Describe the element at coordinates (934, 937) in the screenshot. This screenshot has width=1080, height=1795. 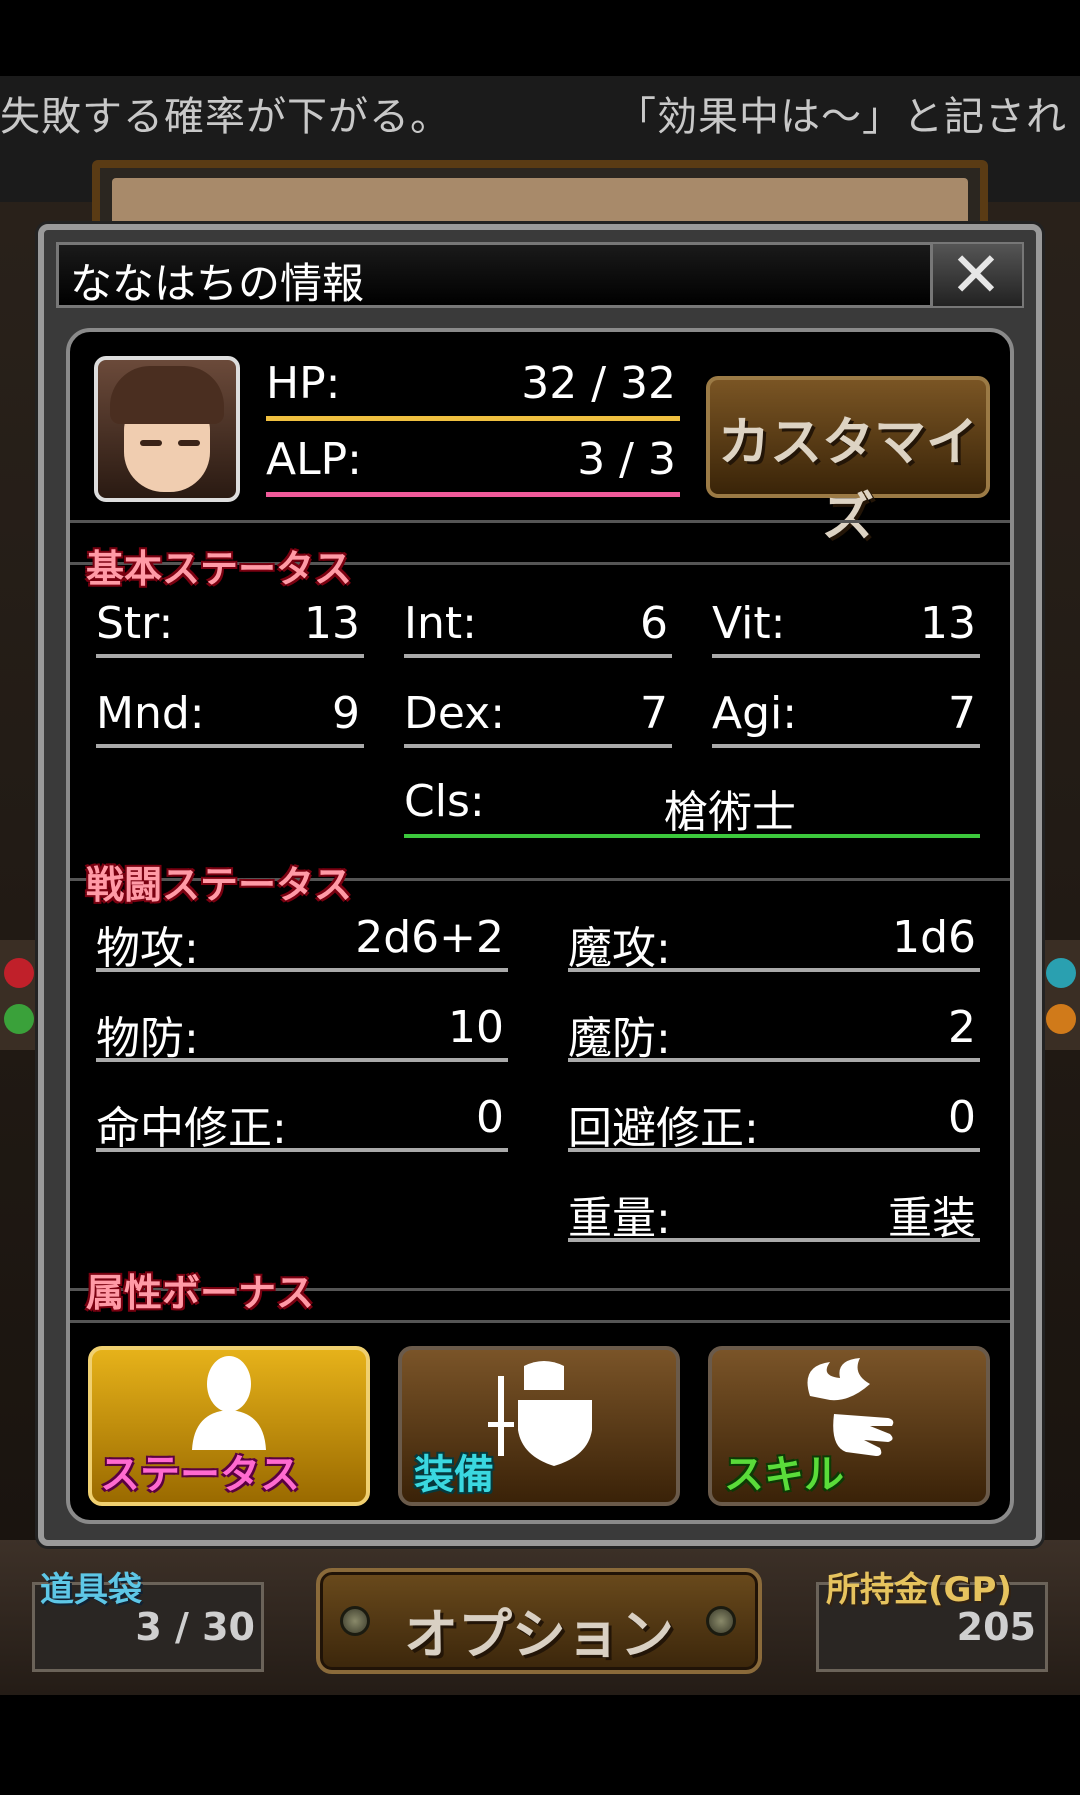
I see `matk-value: 1d6` at that location.